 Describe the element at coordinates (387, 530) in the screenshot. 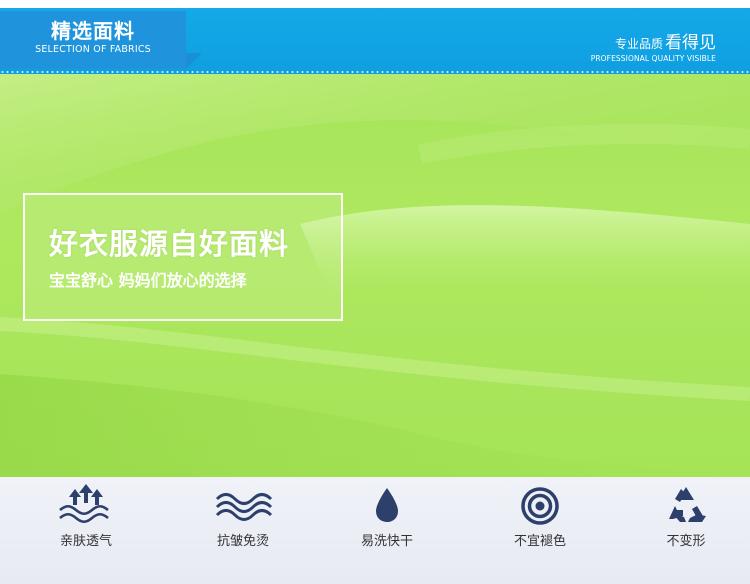

I see `feature-quick-dry: 易洗快干` at that location.